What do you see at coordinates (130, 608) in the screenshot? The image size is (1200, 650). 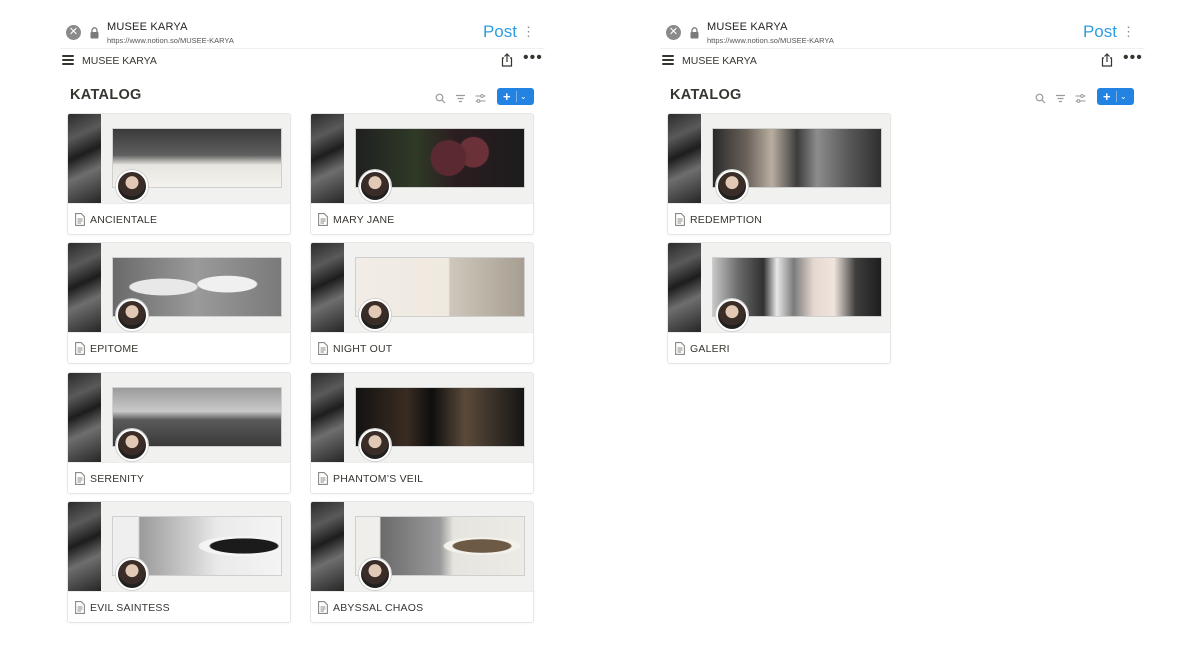 I see `card-title: EVIL SAINTESS` at bounding box center [130, 608].